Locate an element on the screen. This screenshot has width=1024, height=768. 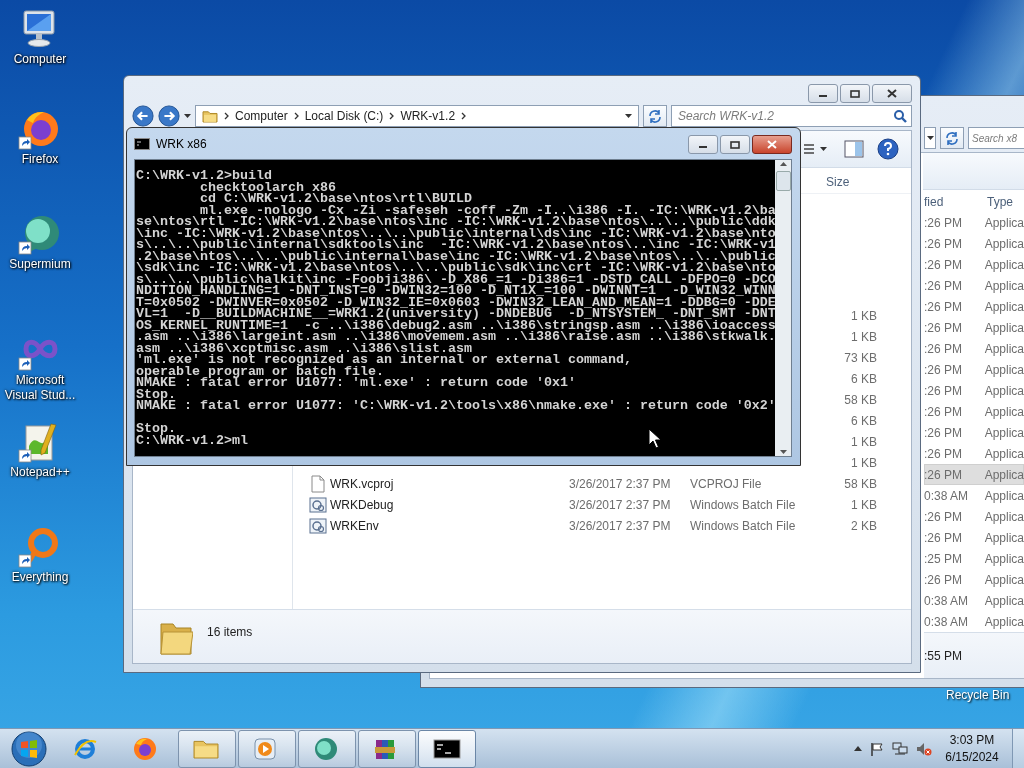
back-button is located at coordinates (143, 116).